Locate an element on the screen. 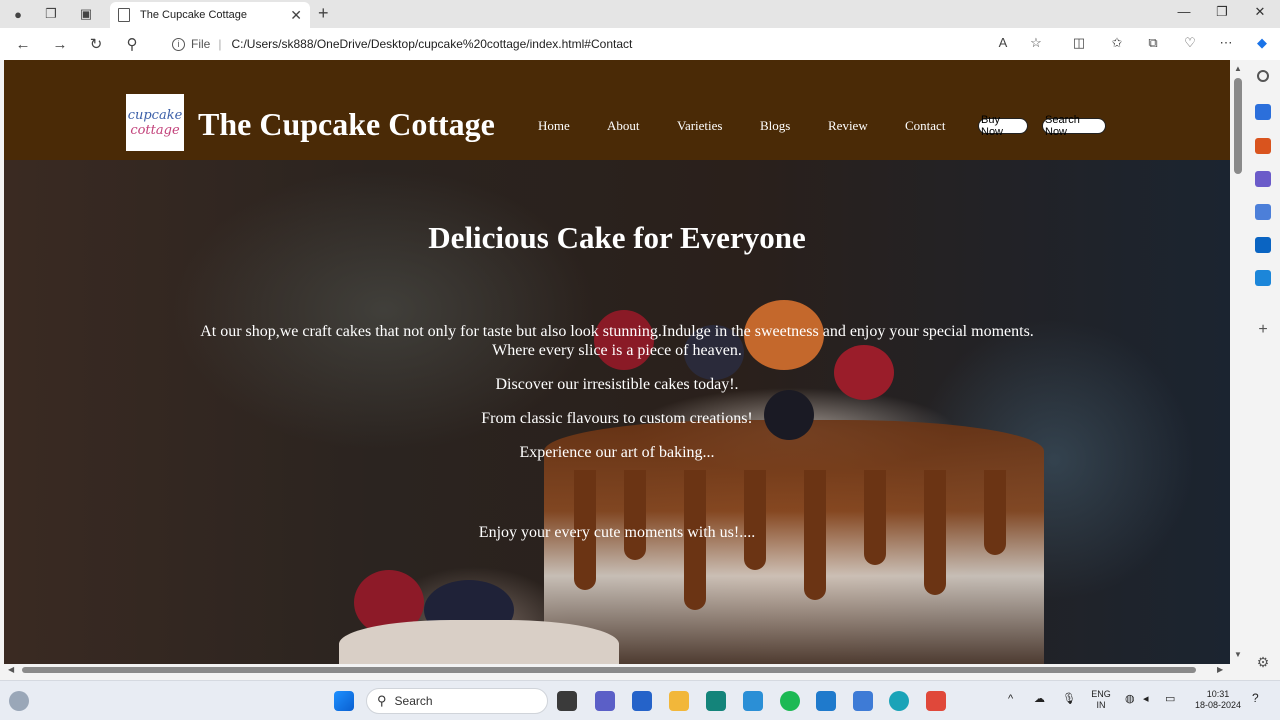  tray-overflow-icon: ^ is located at coordinates (1010, 699).